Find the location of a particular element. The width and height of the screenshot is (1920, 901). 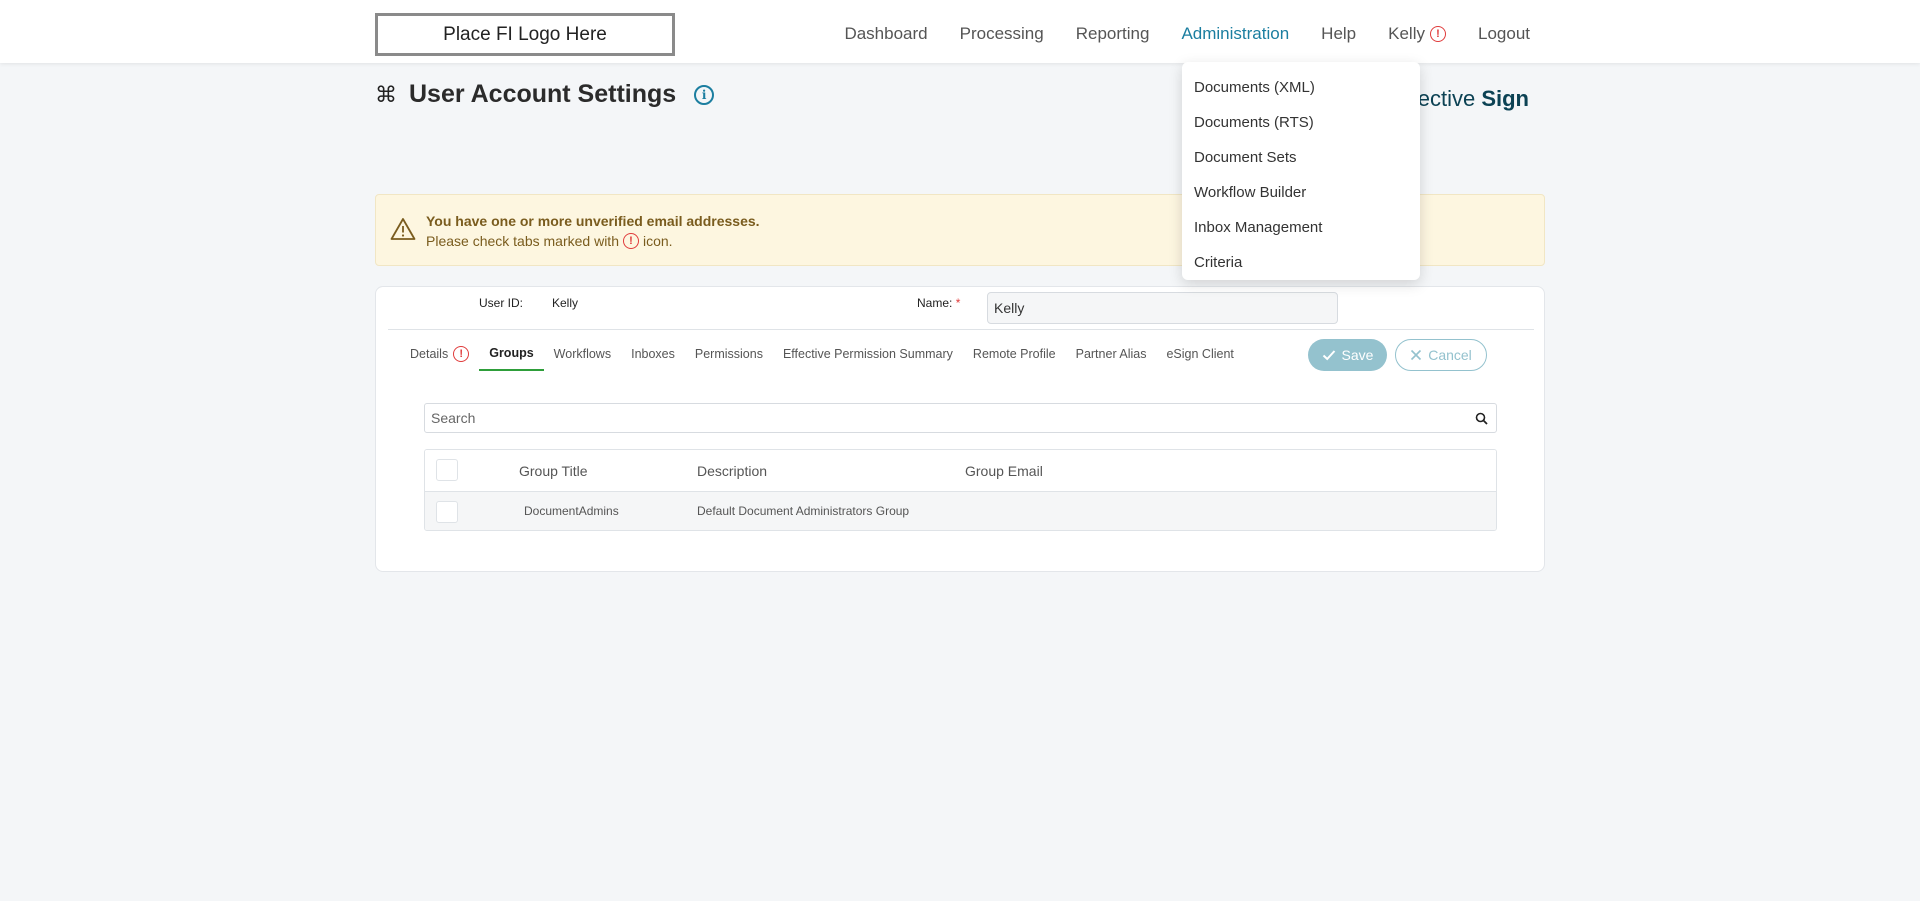

brand-bold: Sign is located at coordinates (1505, 98).